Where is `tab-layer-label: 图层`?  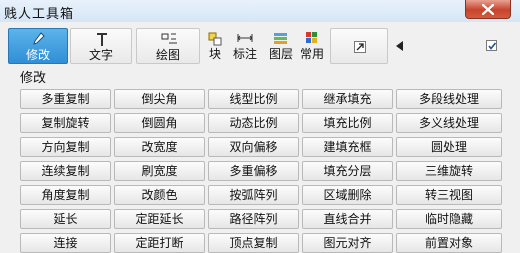
tab-layer-label: 图层 is located at coordinates (280, 54).